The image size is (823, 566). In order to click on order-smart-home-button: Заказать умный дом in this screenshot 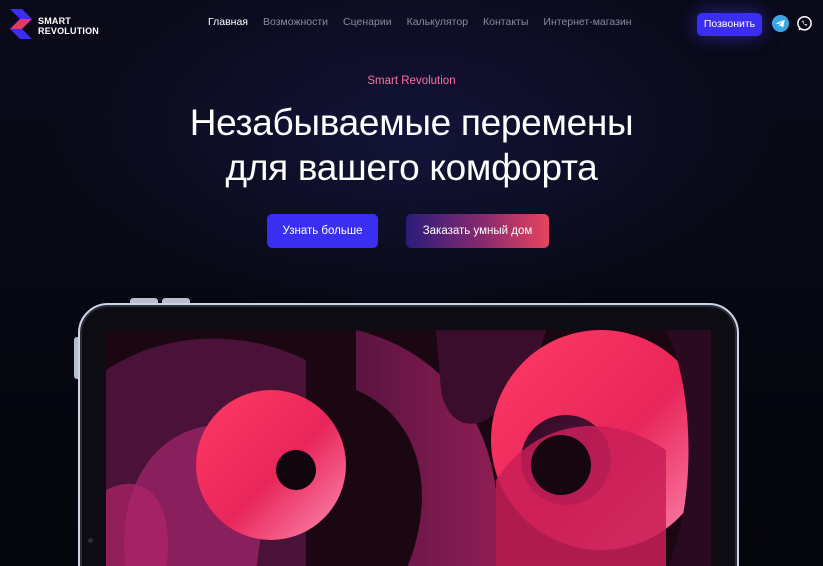, I will do `click(477, 231)`.